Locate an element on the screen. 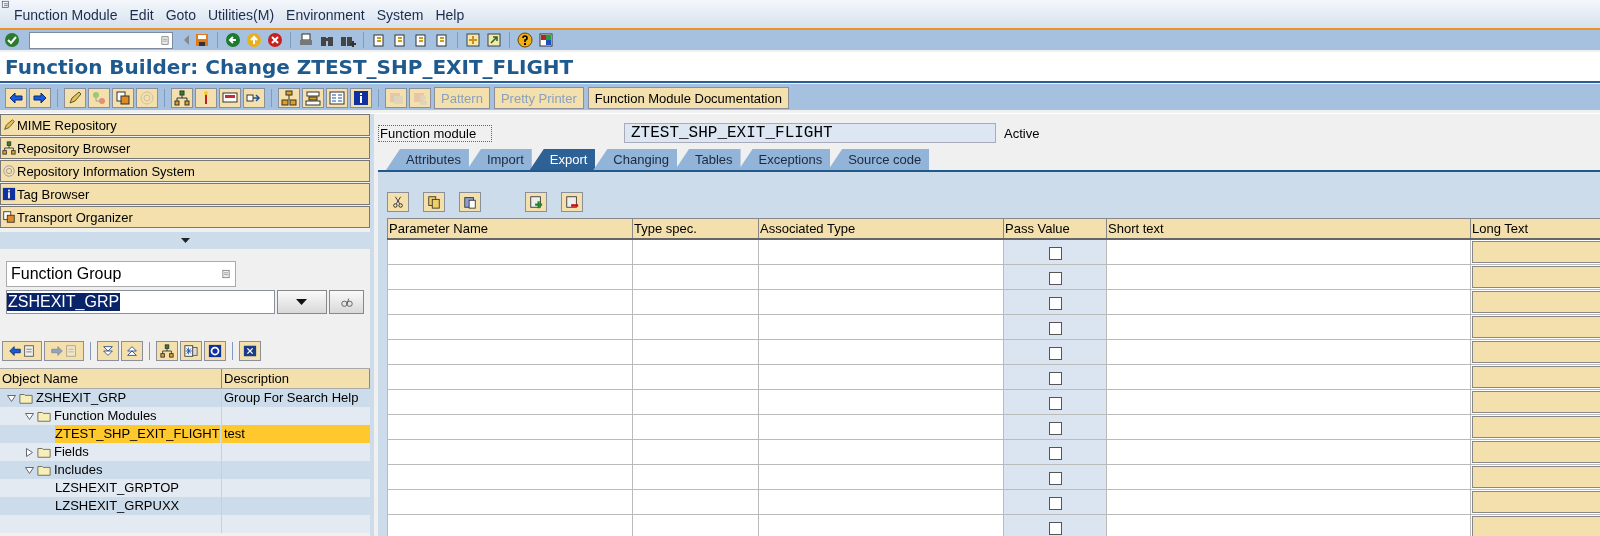  tab: Source code is located at coordinates (879, 159).